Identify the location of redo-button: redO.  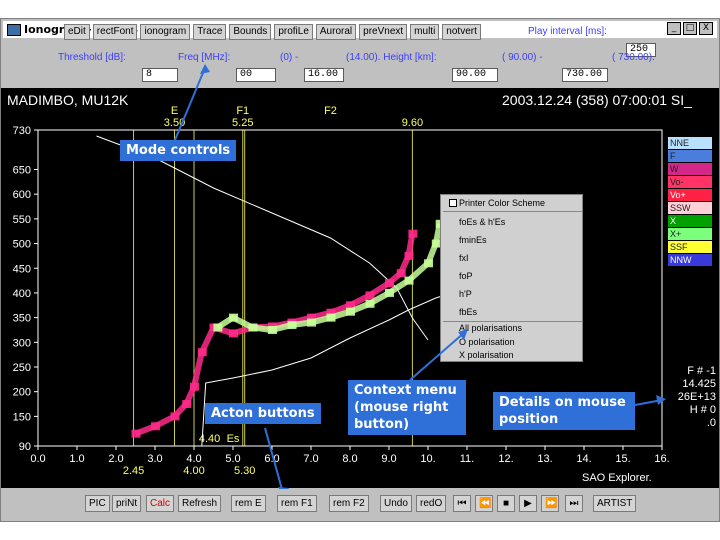
(431, 503).